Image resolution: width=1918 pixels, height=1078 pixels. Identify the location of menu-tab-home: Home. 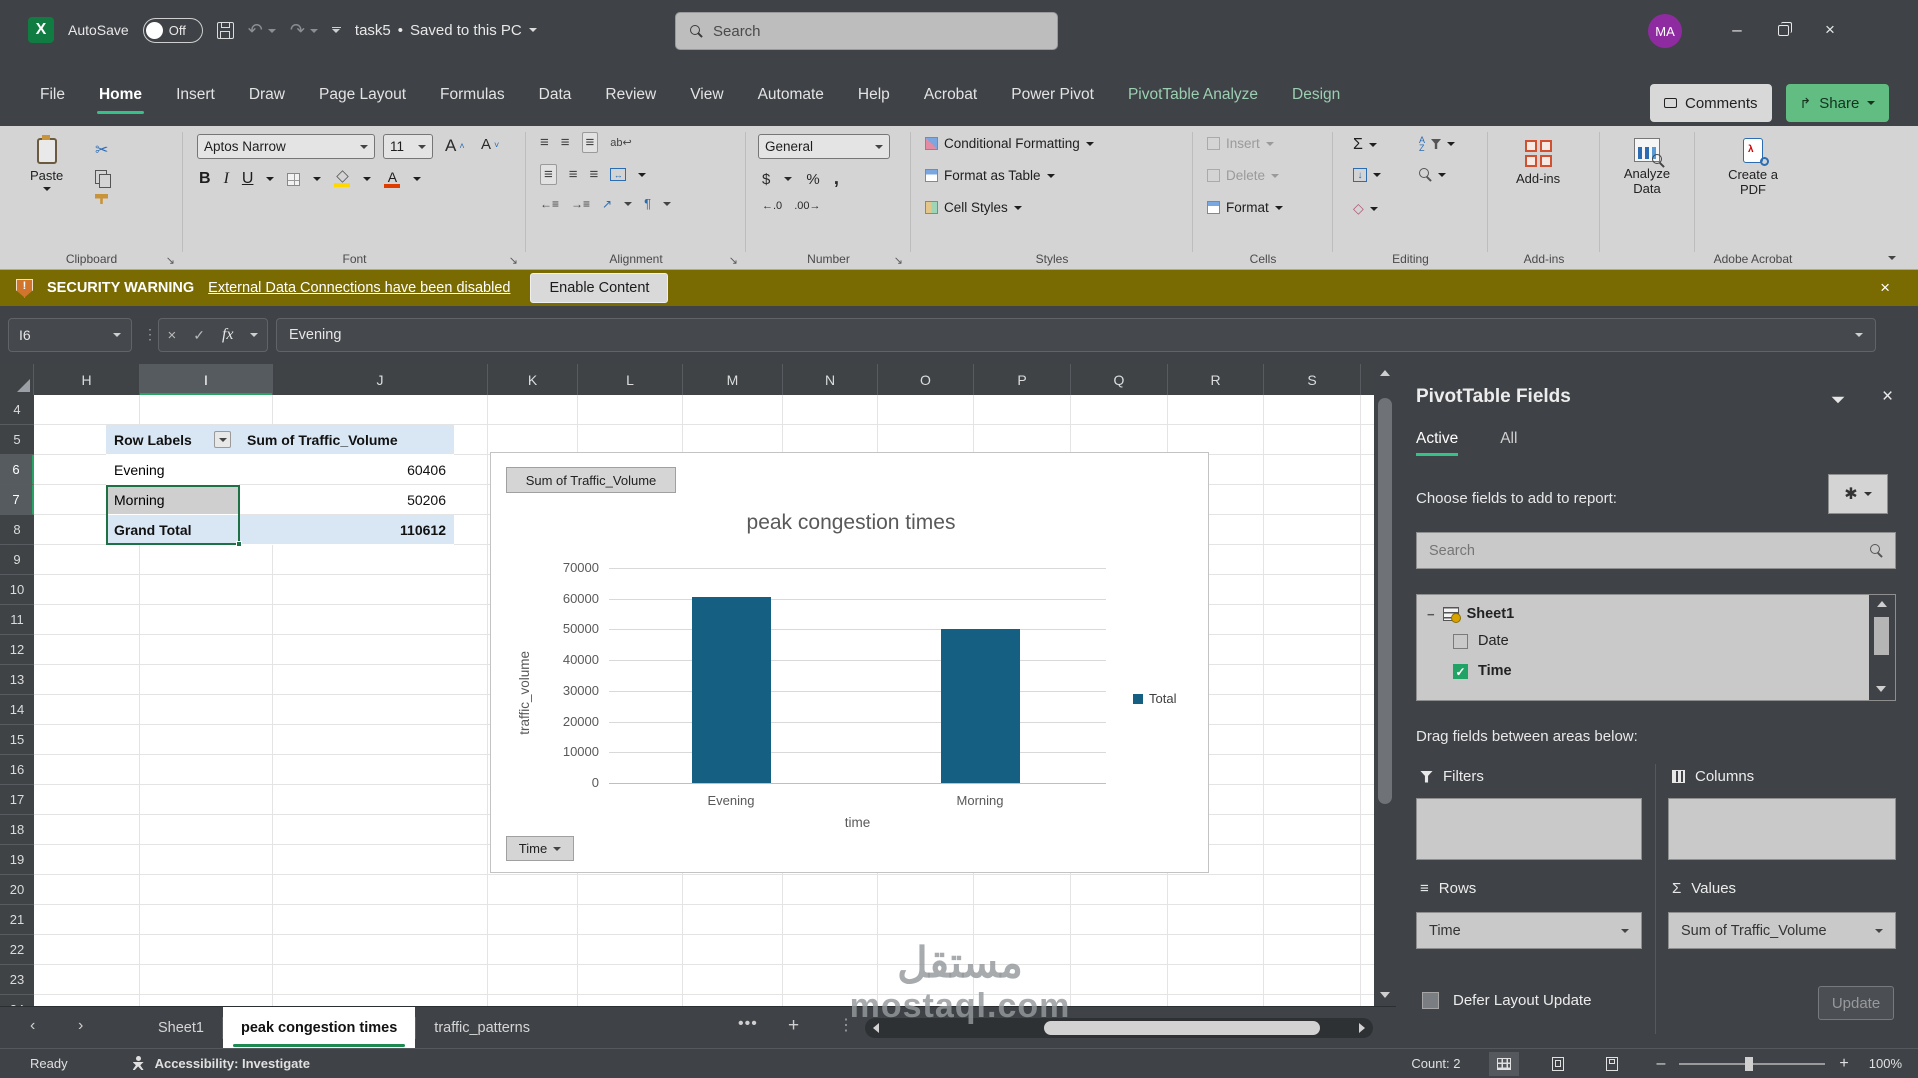
(120, 96).